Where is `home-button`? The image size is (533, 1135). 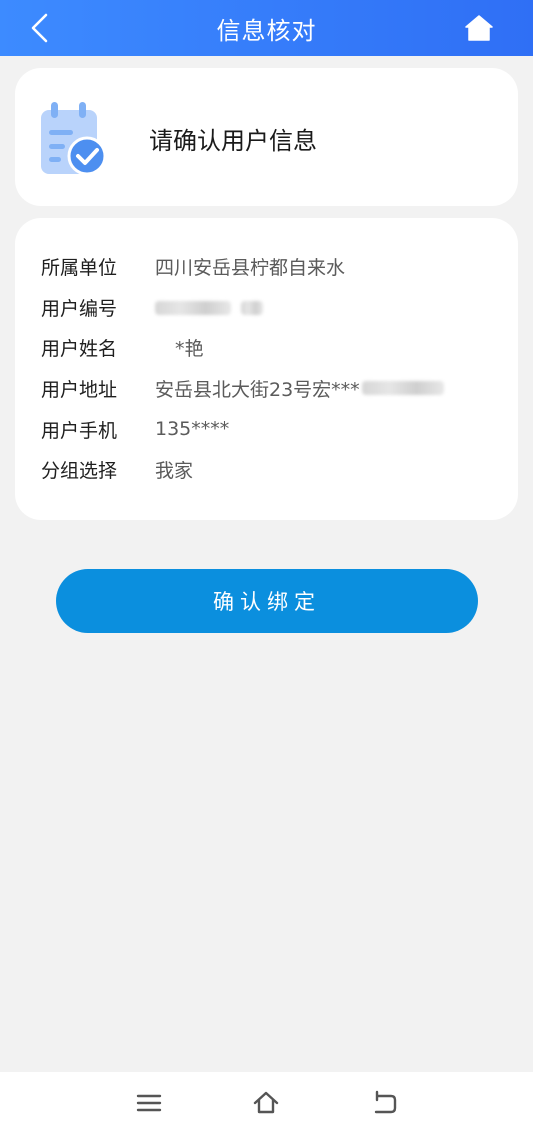
home-button is located at coordinates (479, 28).